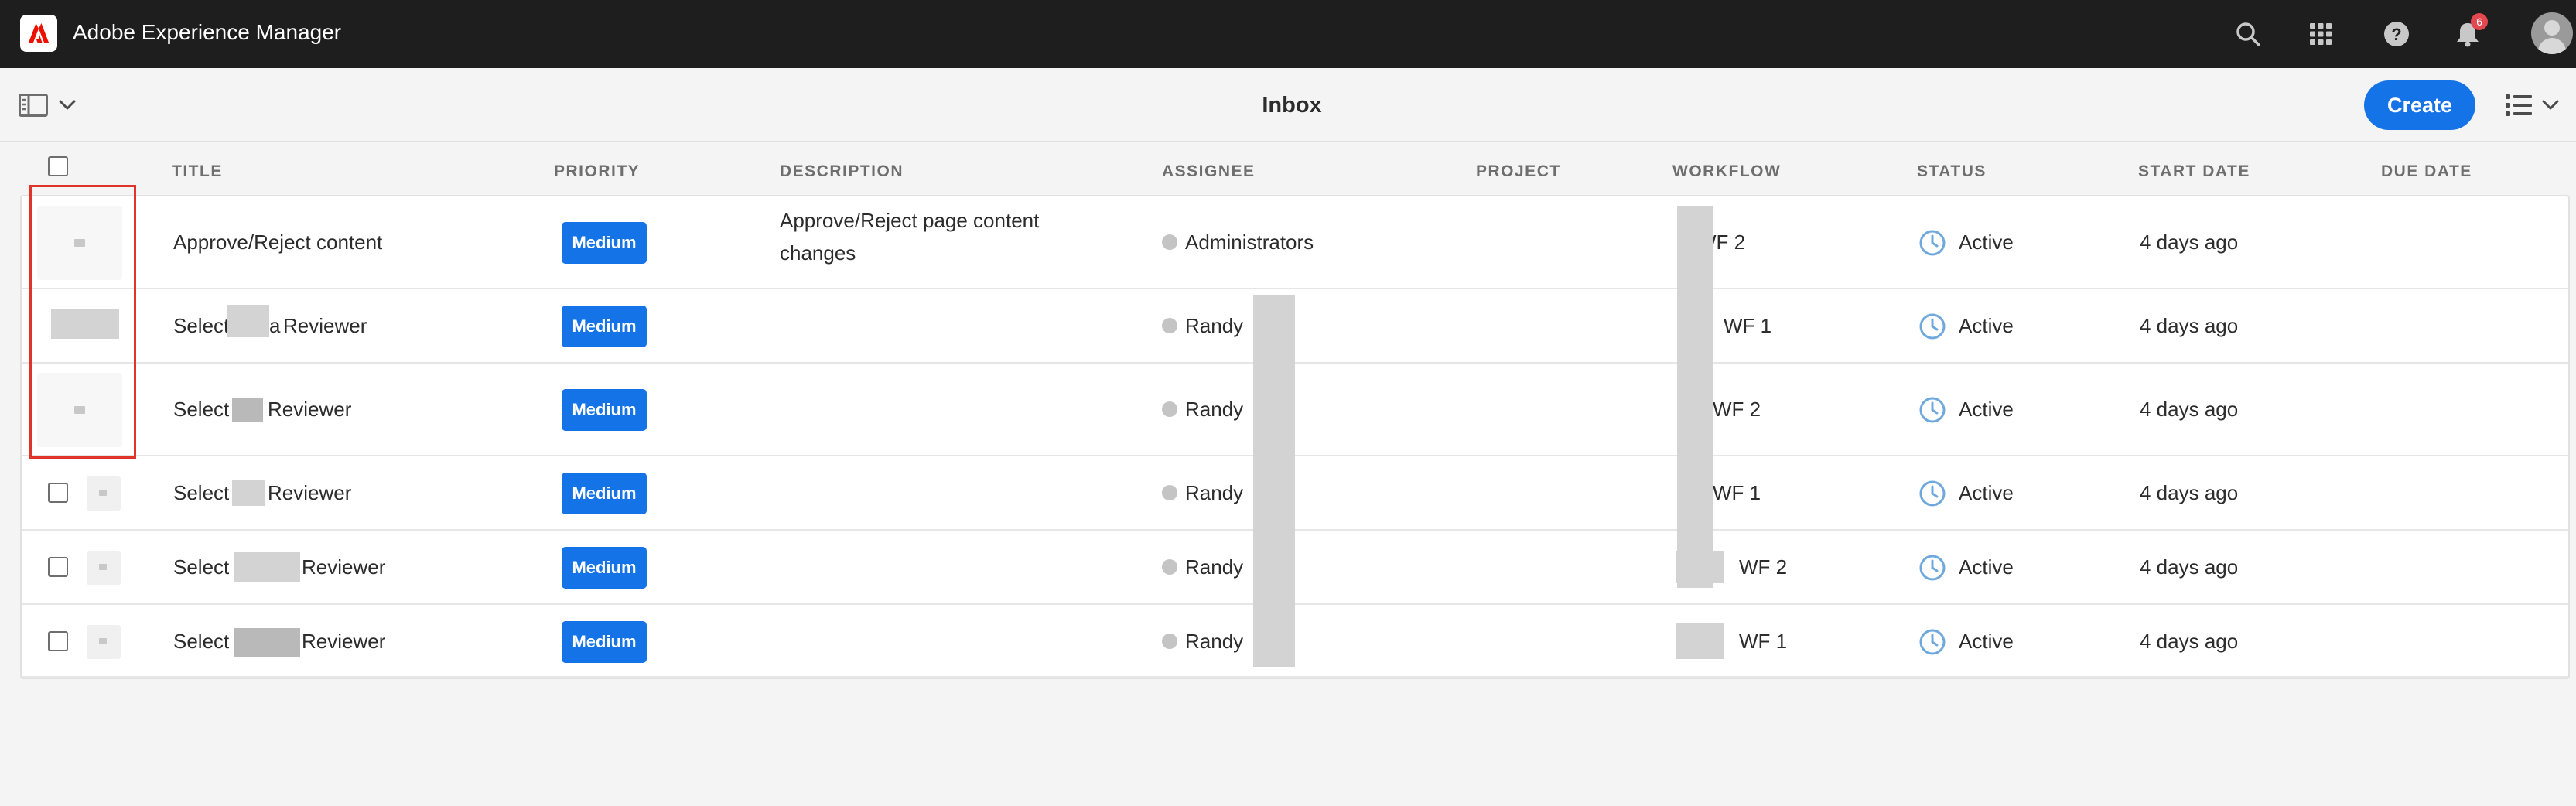 The width and height of the screenshot is (2576, 806). What do you see at coordinates (2419, 105) in the screenshot?
I see `create-button: Create` at bounding box center [2419, 105].